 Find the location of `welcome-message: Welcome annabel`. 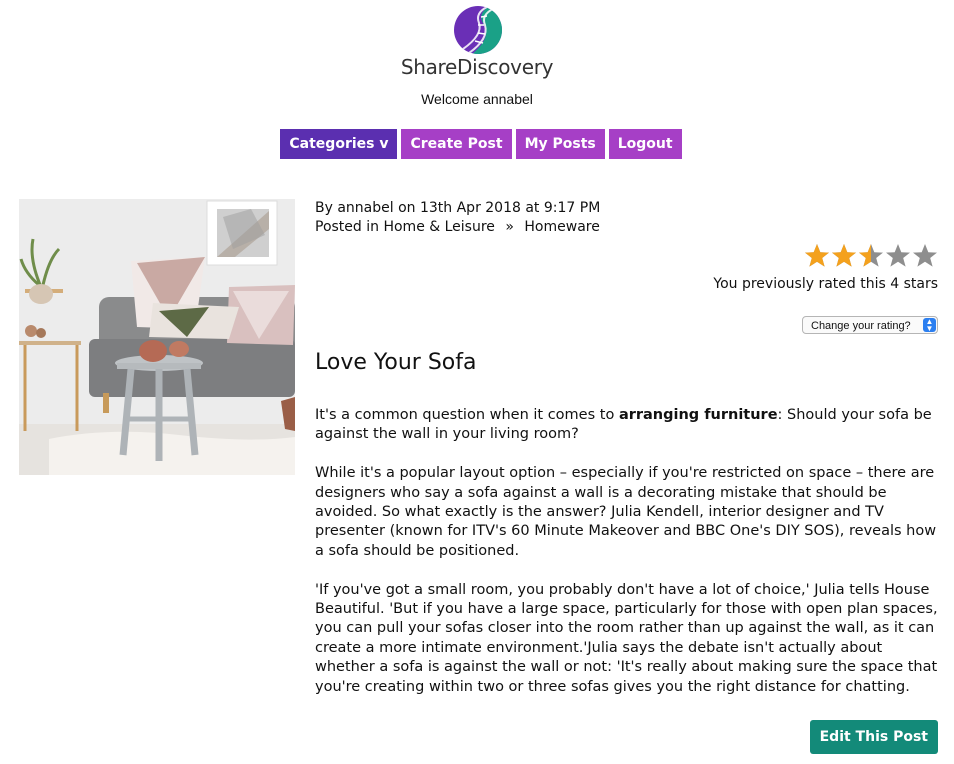

welcome-message: Welcome annabel is located at coordinates (477, 99).